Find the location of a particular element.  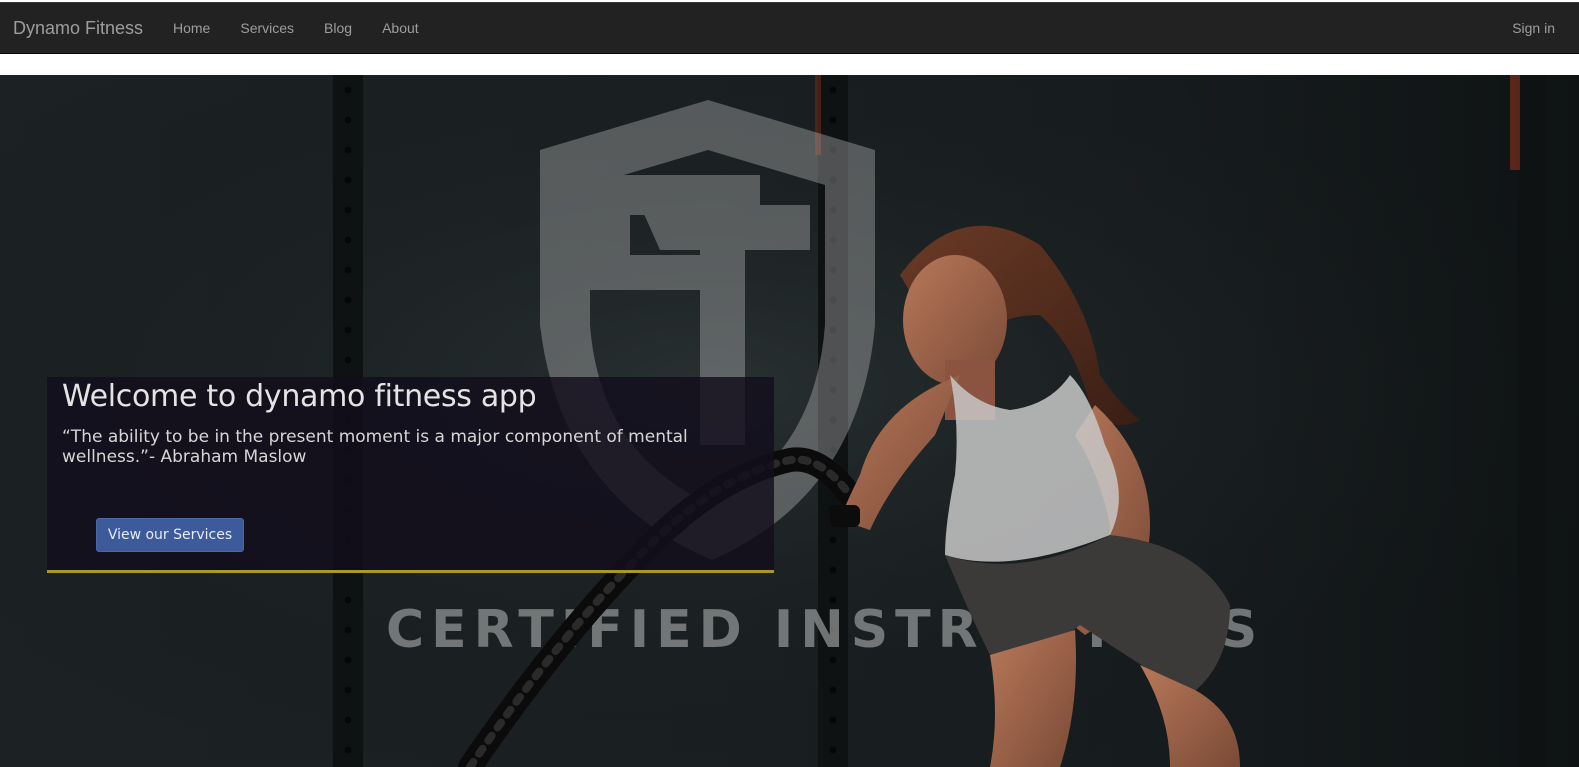

nav-links: Home Services Blog About is located at coordinates (296, 28).